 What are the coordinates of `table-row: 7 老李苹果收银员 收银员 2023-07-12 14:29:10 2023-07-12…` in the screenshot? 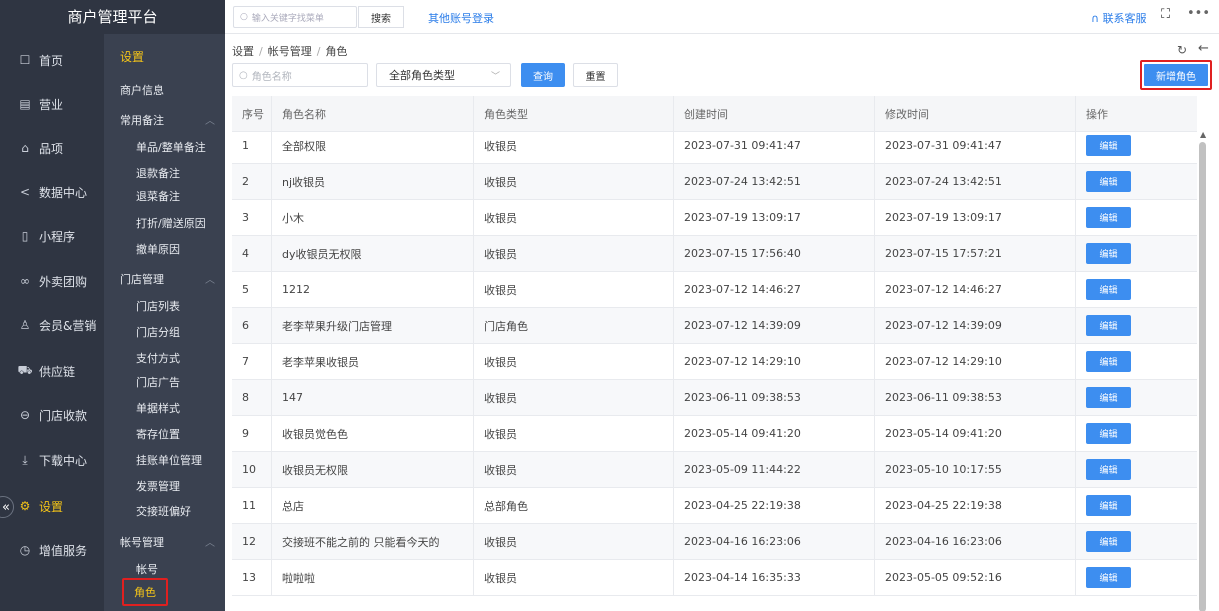 It's located at (714, 362).